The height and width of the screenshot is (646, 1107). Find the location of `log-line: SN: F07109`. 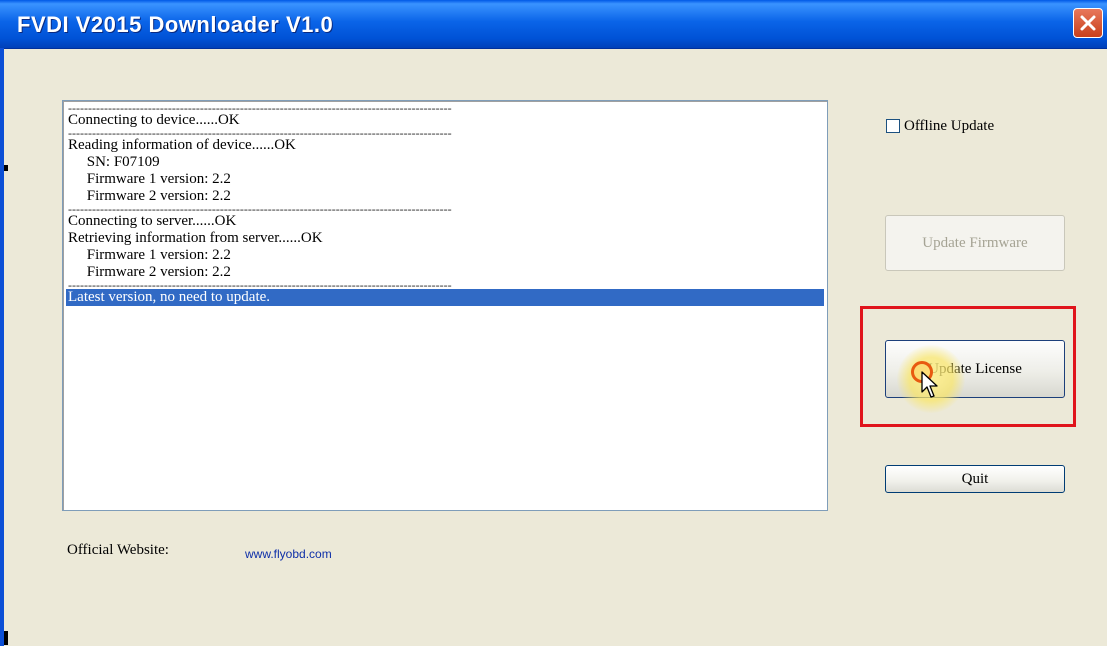

log-line: SN: F07109 is located at coordinates (445, 162).